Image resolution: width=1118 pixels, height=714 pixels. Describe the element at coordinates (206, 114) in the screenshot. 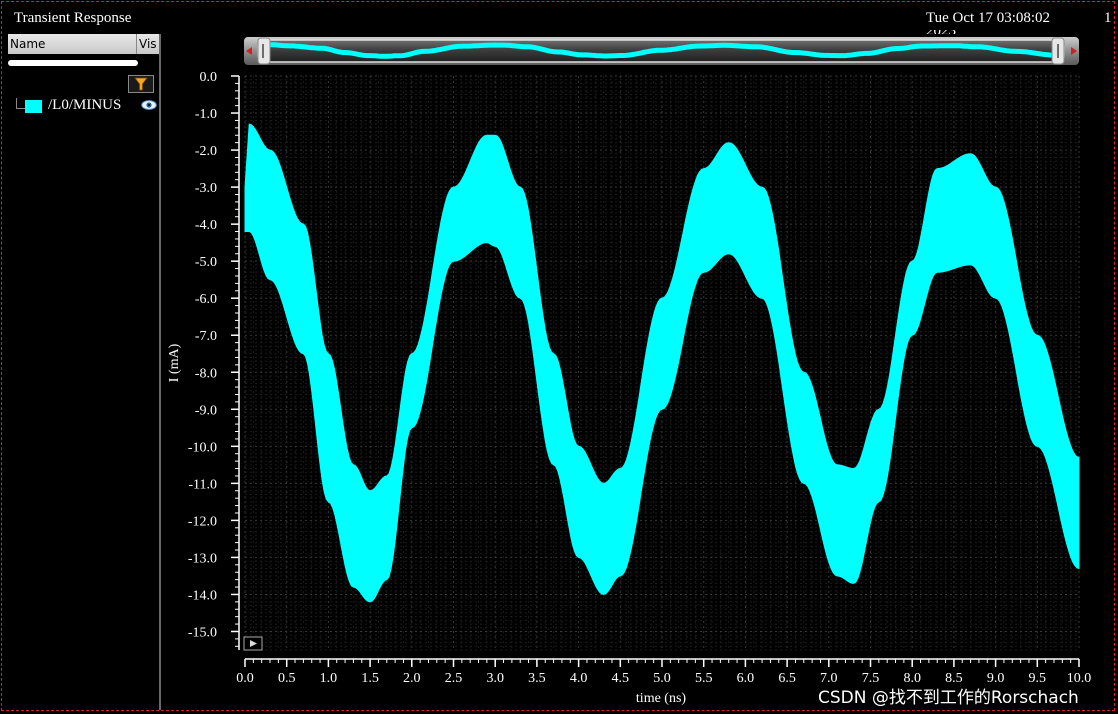

I see `y-tick-label: -1.0` at that location.